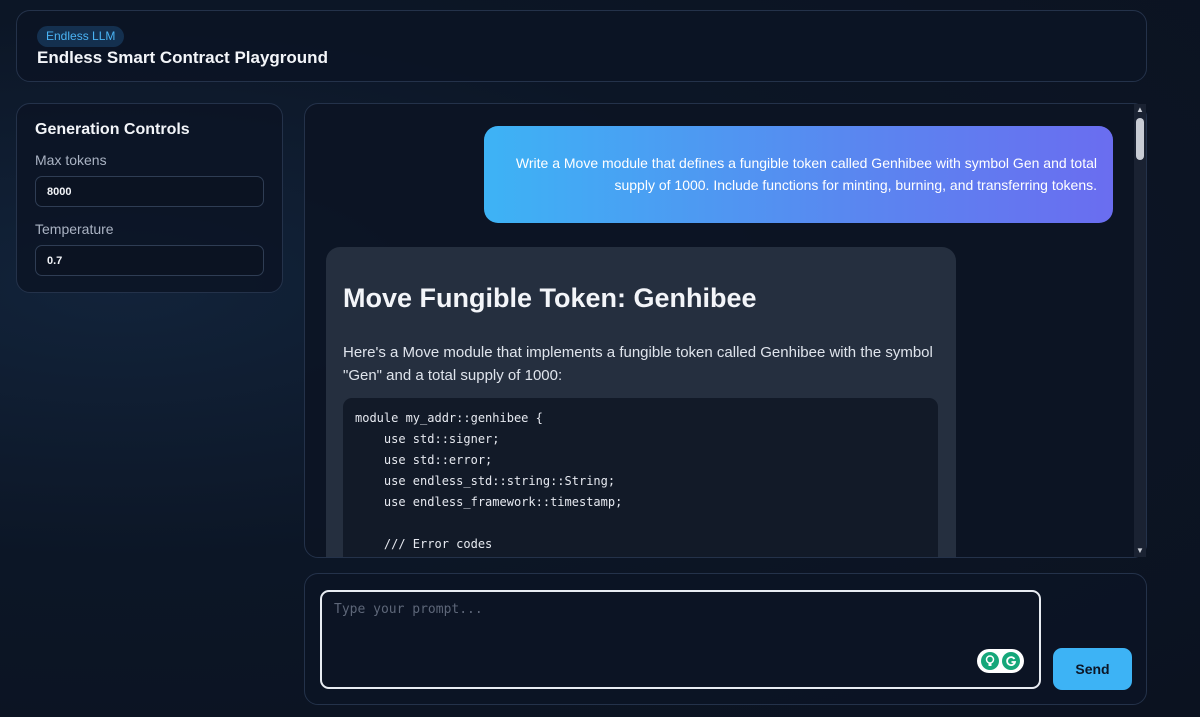 The height and width of the screenshot is (717, 1200). Describe the element at coordinates (1140, 330) in the screenshot. I see `chat-scrollbar: ▲ ▼` at that location.